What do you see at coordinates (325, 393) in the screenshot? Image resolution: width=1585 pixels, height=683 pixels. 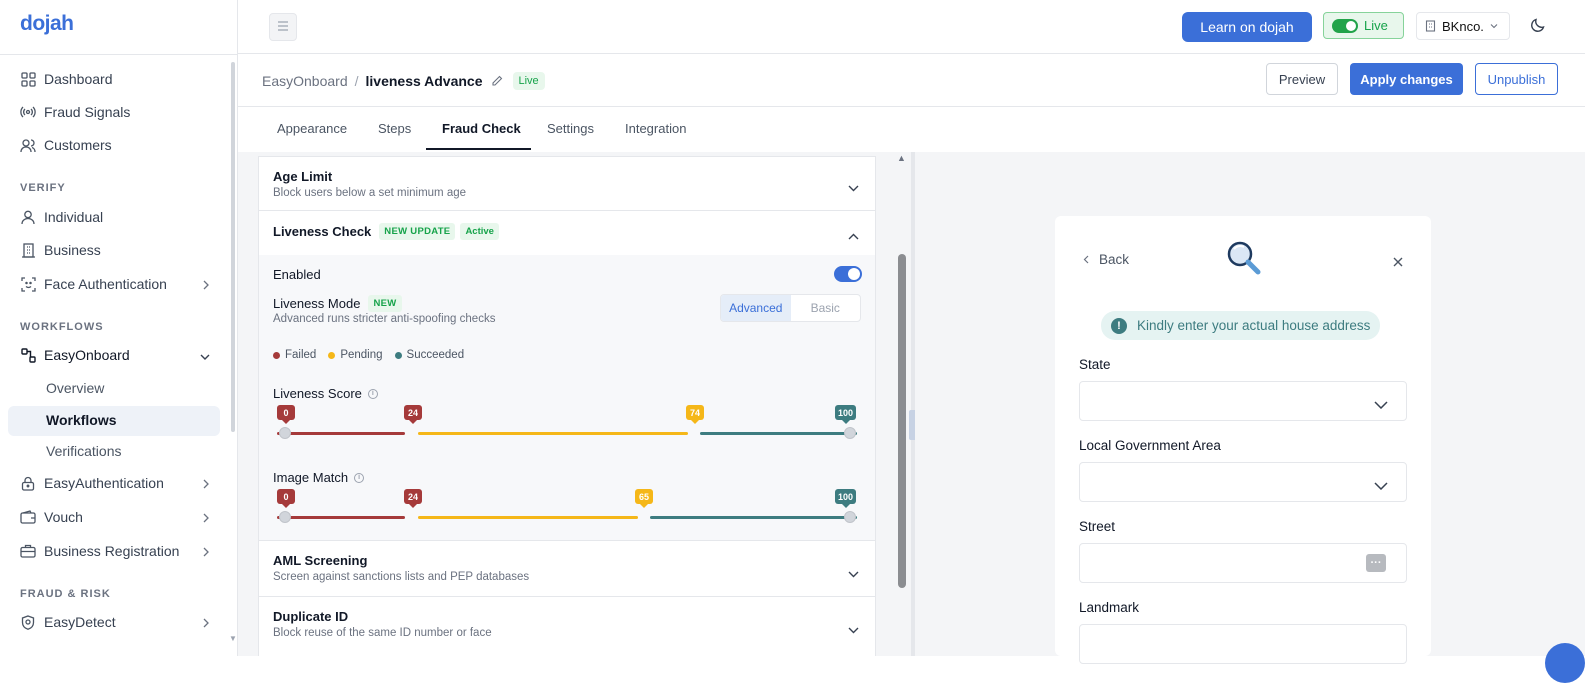 I see `liveness-score-heading: Liveness Score i` at bounding box center [325, 393].